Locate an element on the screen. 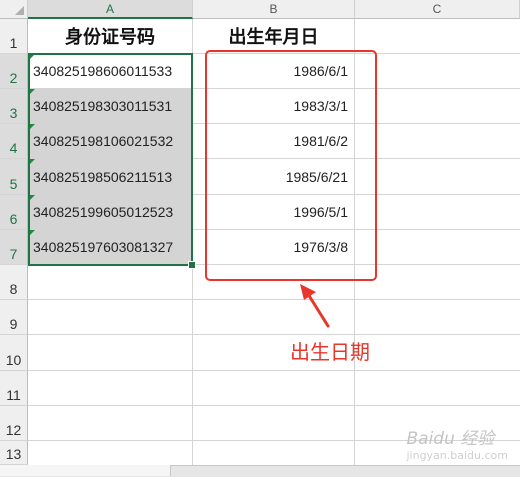 The width and height of the screenshot is (520, 477). cell-value: 340825199605012523 is located at coordinates (103, 212).